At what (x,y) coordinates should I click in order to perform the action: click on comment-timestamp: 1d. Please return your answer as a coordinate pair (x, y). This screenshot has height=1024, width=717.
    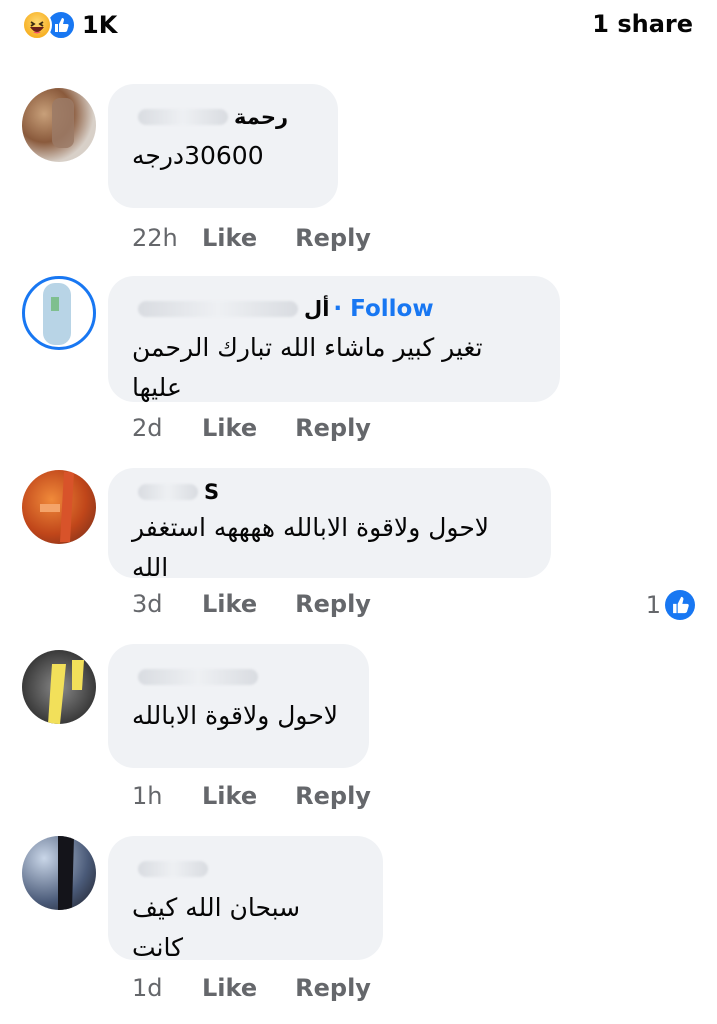
    Looking at the image, I should click on (156, 988).